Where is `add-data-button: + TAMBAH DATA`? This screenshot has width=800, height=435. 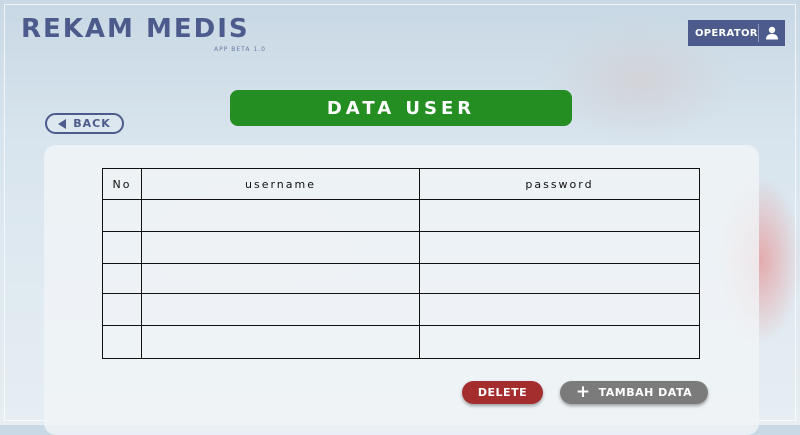 add-data-button: + TAMBAH DATA is located at coordinates (634, 392).